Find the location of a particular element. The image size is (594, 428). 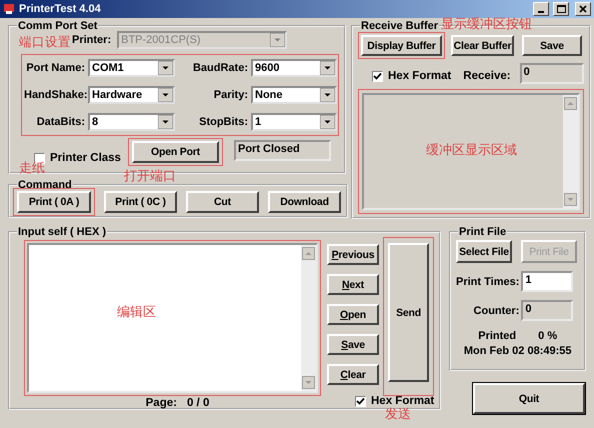

group-title: Receive Buffer is located at coordinates (400, 26).